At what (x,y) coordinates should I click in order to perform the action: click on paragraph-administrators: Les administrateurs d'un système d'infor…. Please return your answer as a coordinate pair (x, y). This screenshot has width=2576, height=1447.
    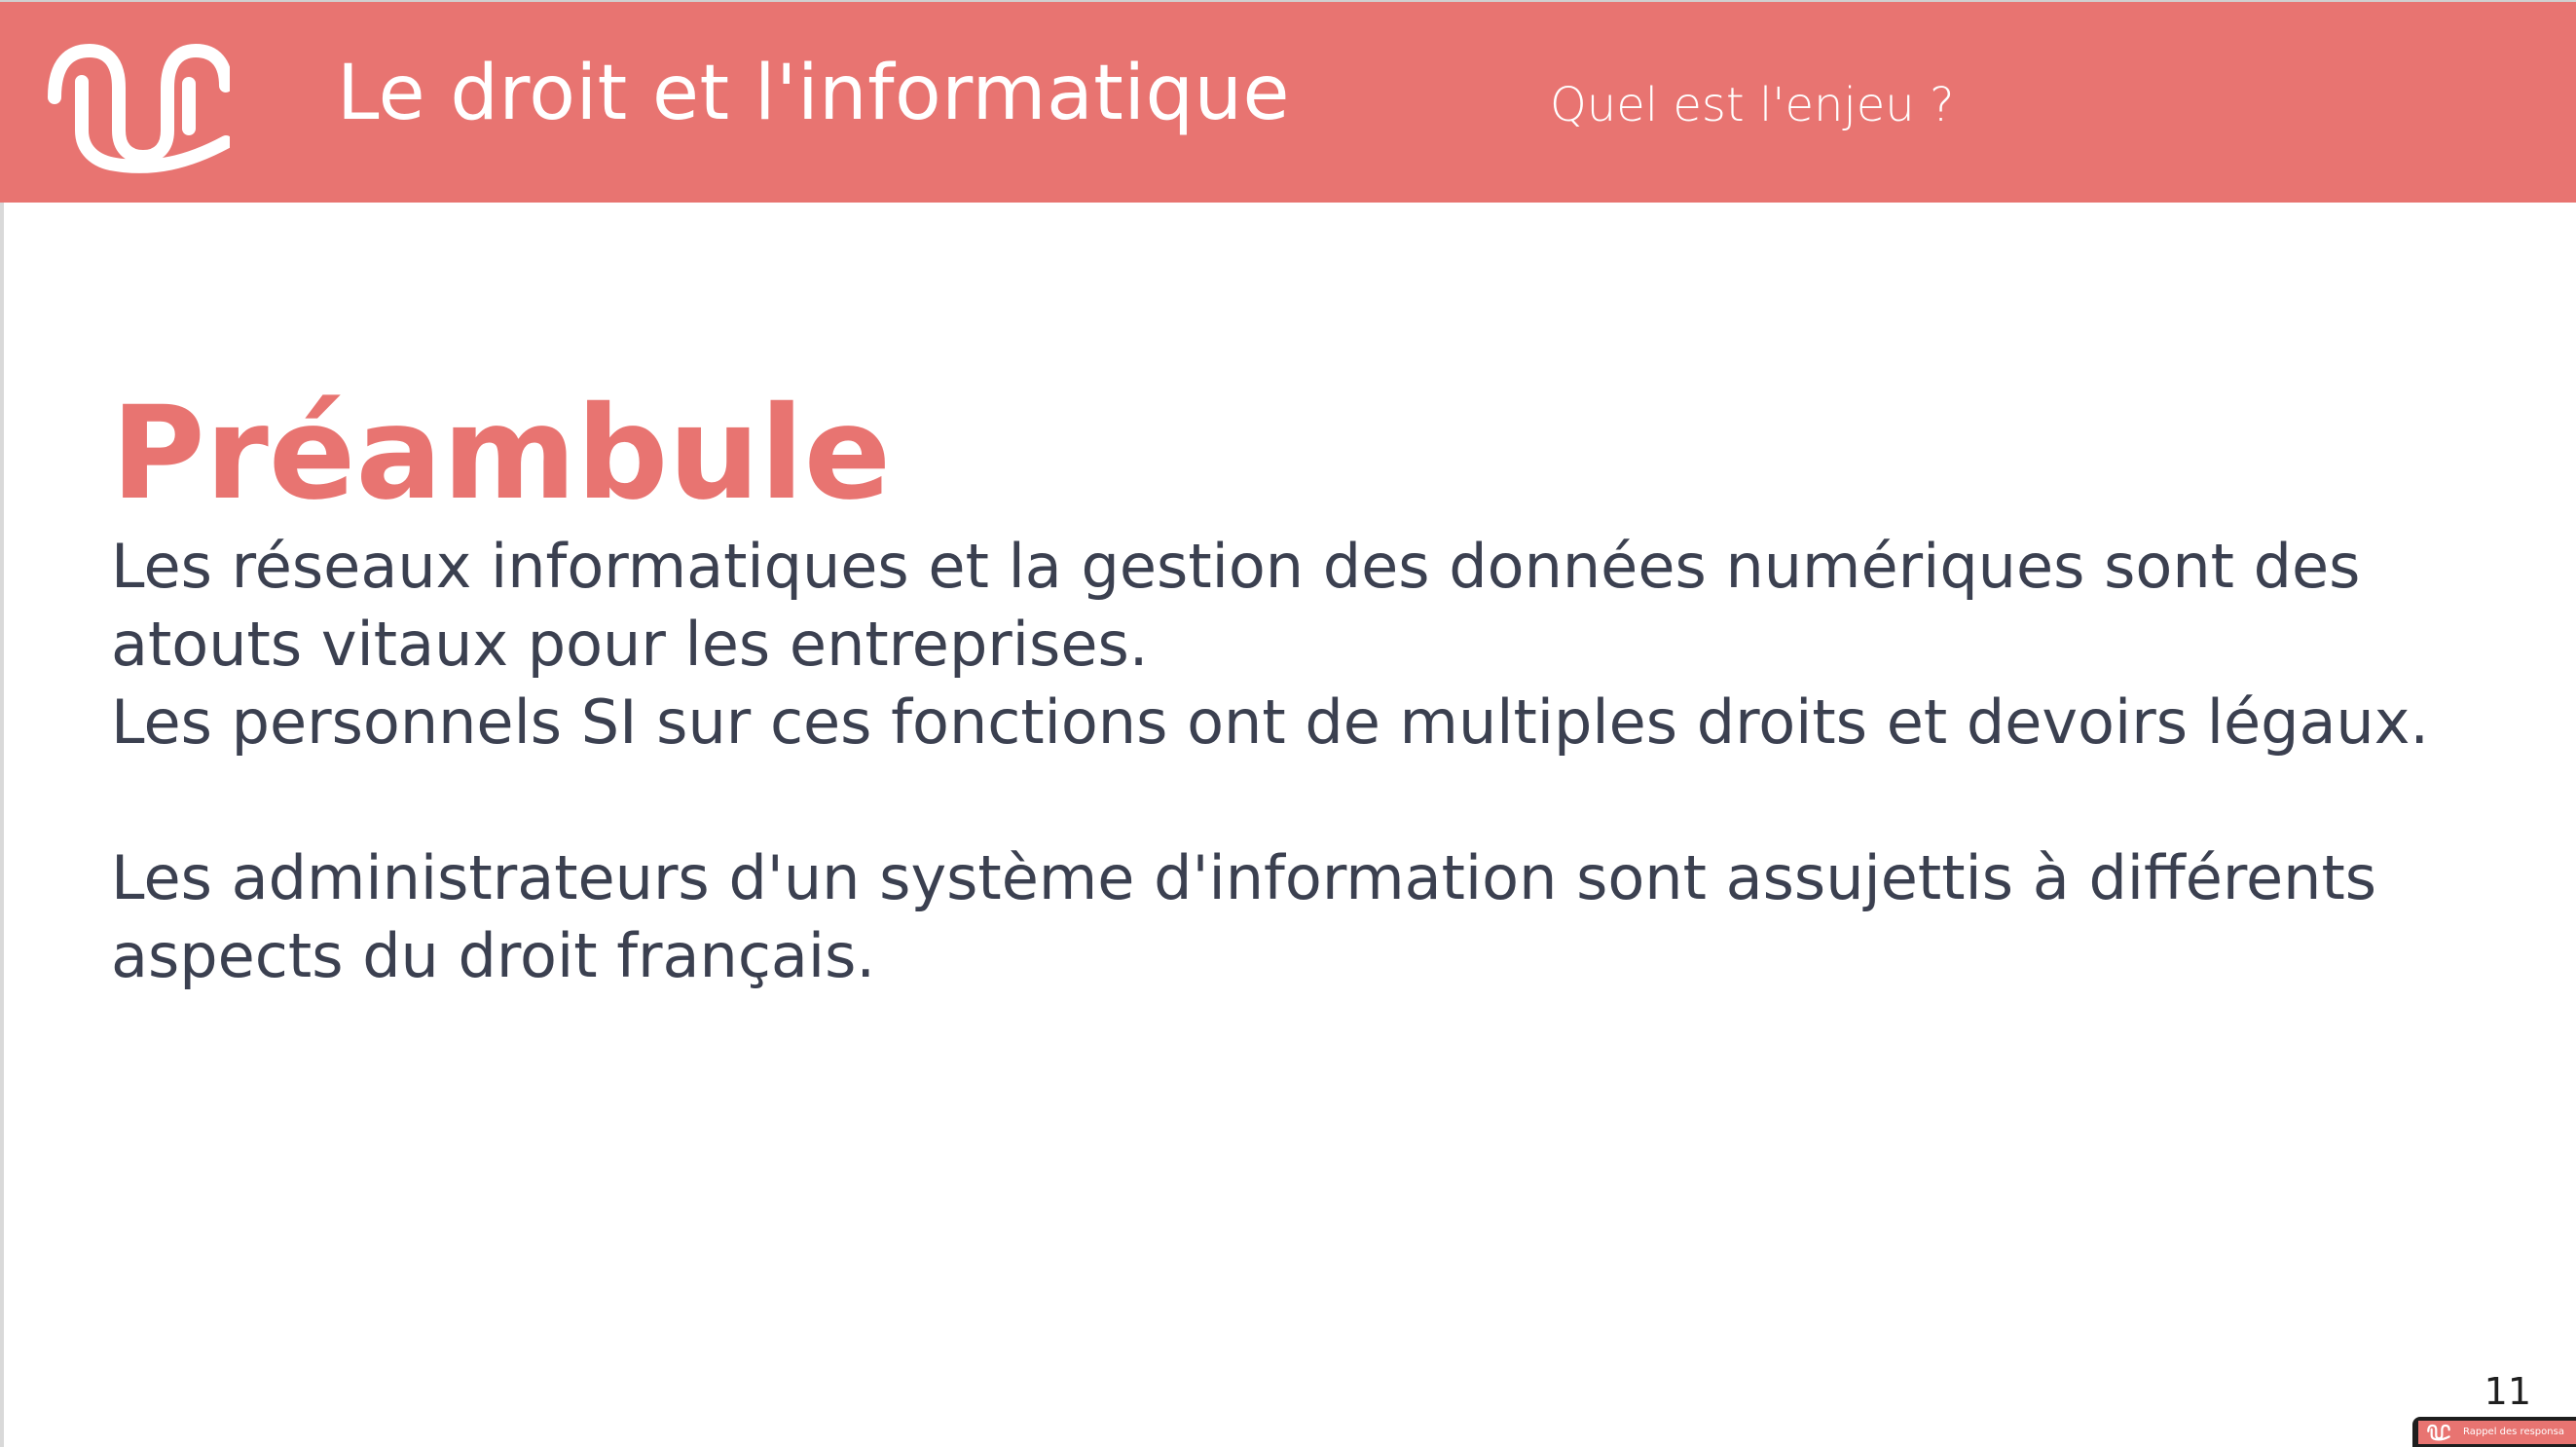
    Looking at the image, I should click on (1244, 916).